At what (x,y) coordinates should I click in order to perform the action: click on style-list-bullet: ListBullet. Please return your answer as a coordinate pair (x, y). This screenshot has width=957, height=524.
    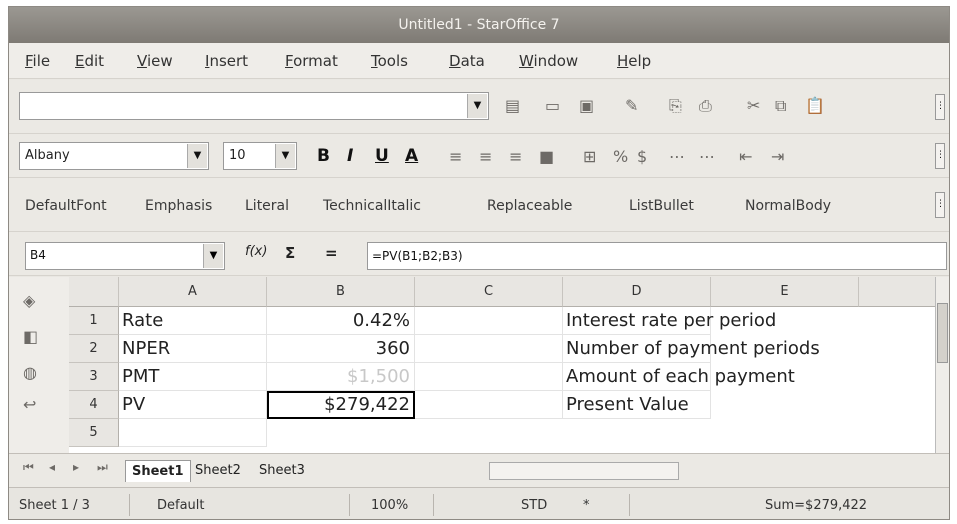
    Looking at the image, I should click on (661, 206).